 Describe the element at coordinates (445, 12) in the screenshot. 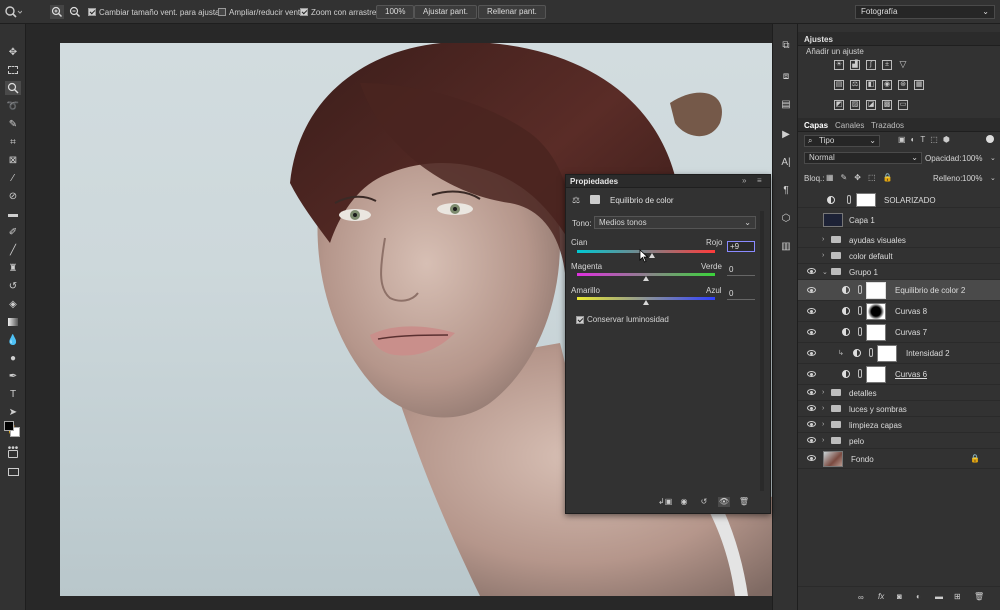

I see `fit-screen-button: Ajustar pant.` at that location.